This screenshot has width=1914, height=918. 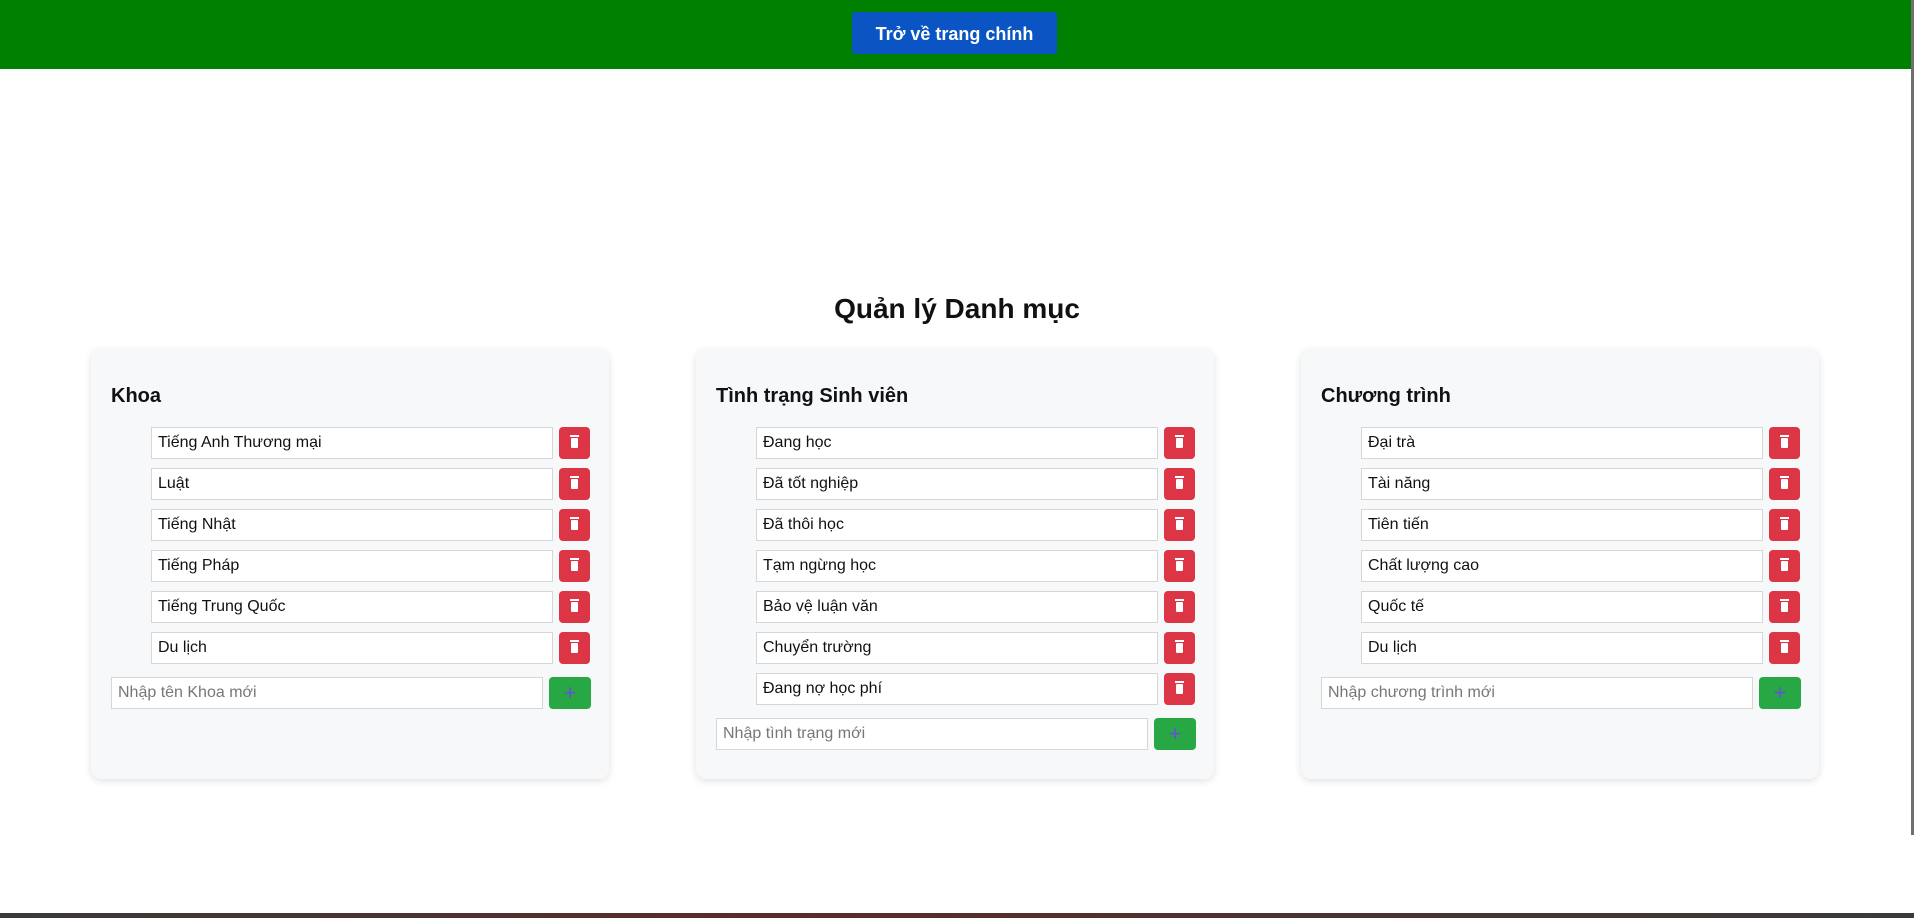 What do you see at coordinates (352, 443) in the screenshot?
I see `item-name-field: Tiếng Anh Thương mại` at bounding box center [352, 443].